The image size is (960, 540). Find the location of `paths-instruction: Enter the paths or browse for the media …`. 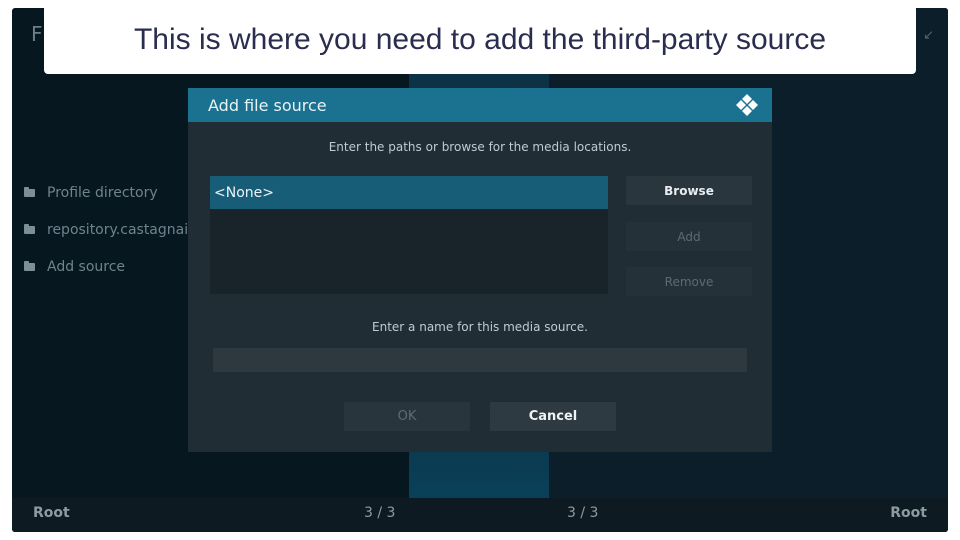

paths-instruction: Enter the paths or browse for the media … is located at coordinates (480, 147).